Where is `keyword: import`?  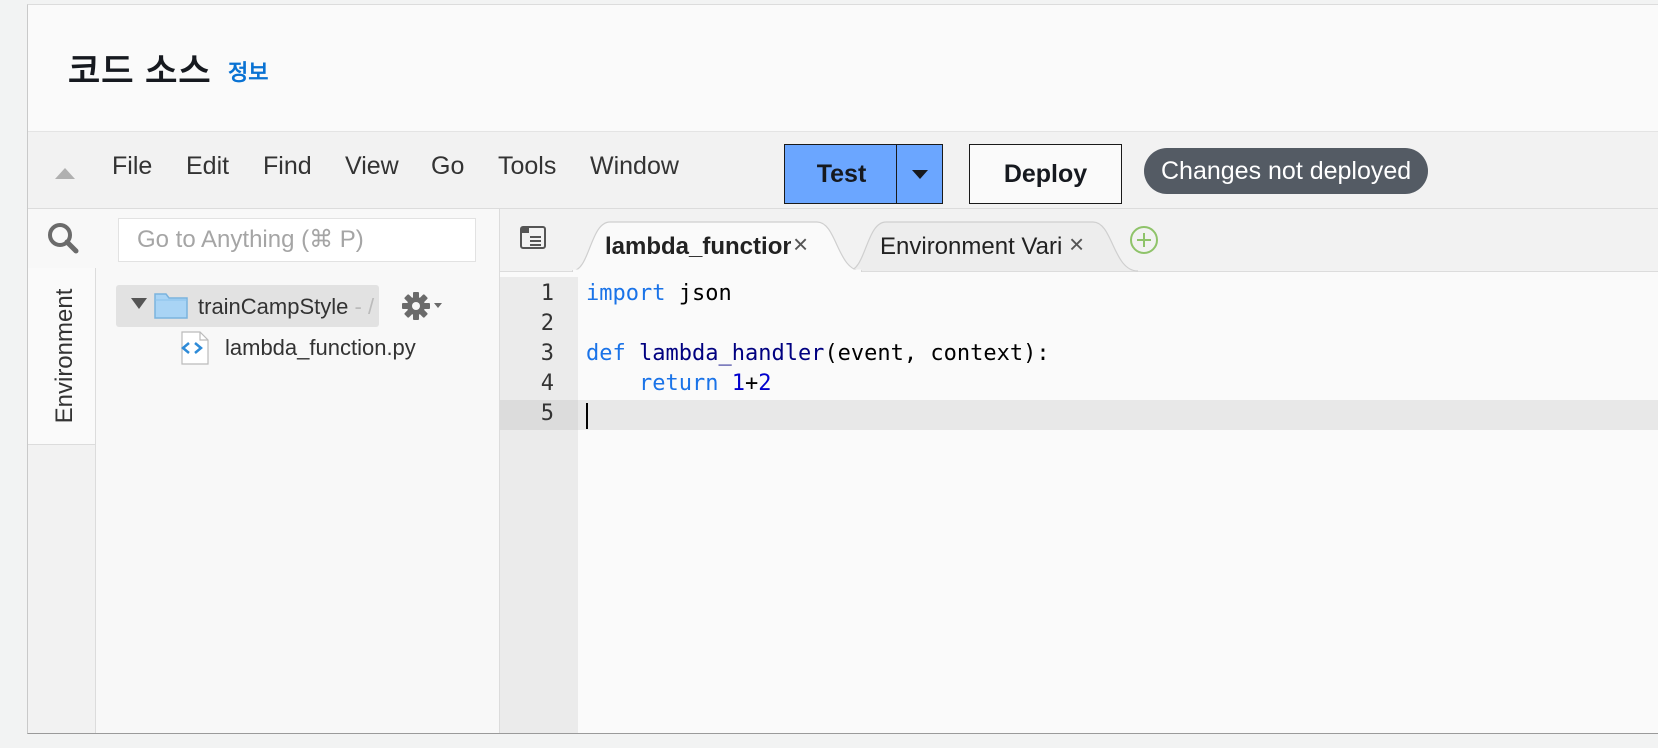 keyword: import is located at coordinates (626, 293).